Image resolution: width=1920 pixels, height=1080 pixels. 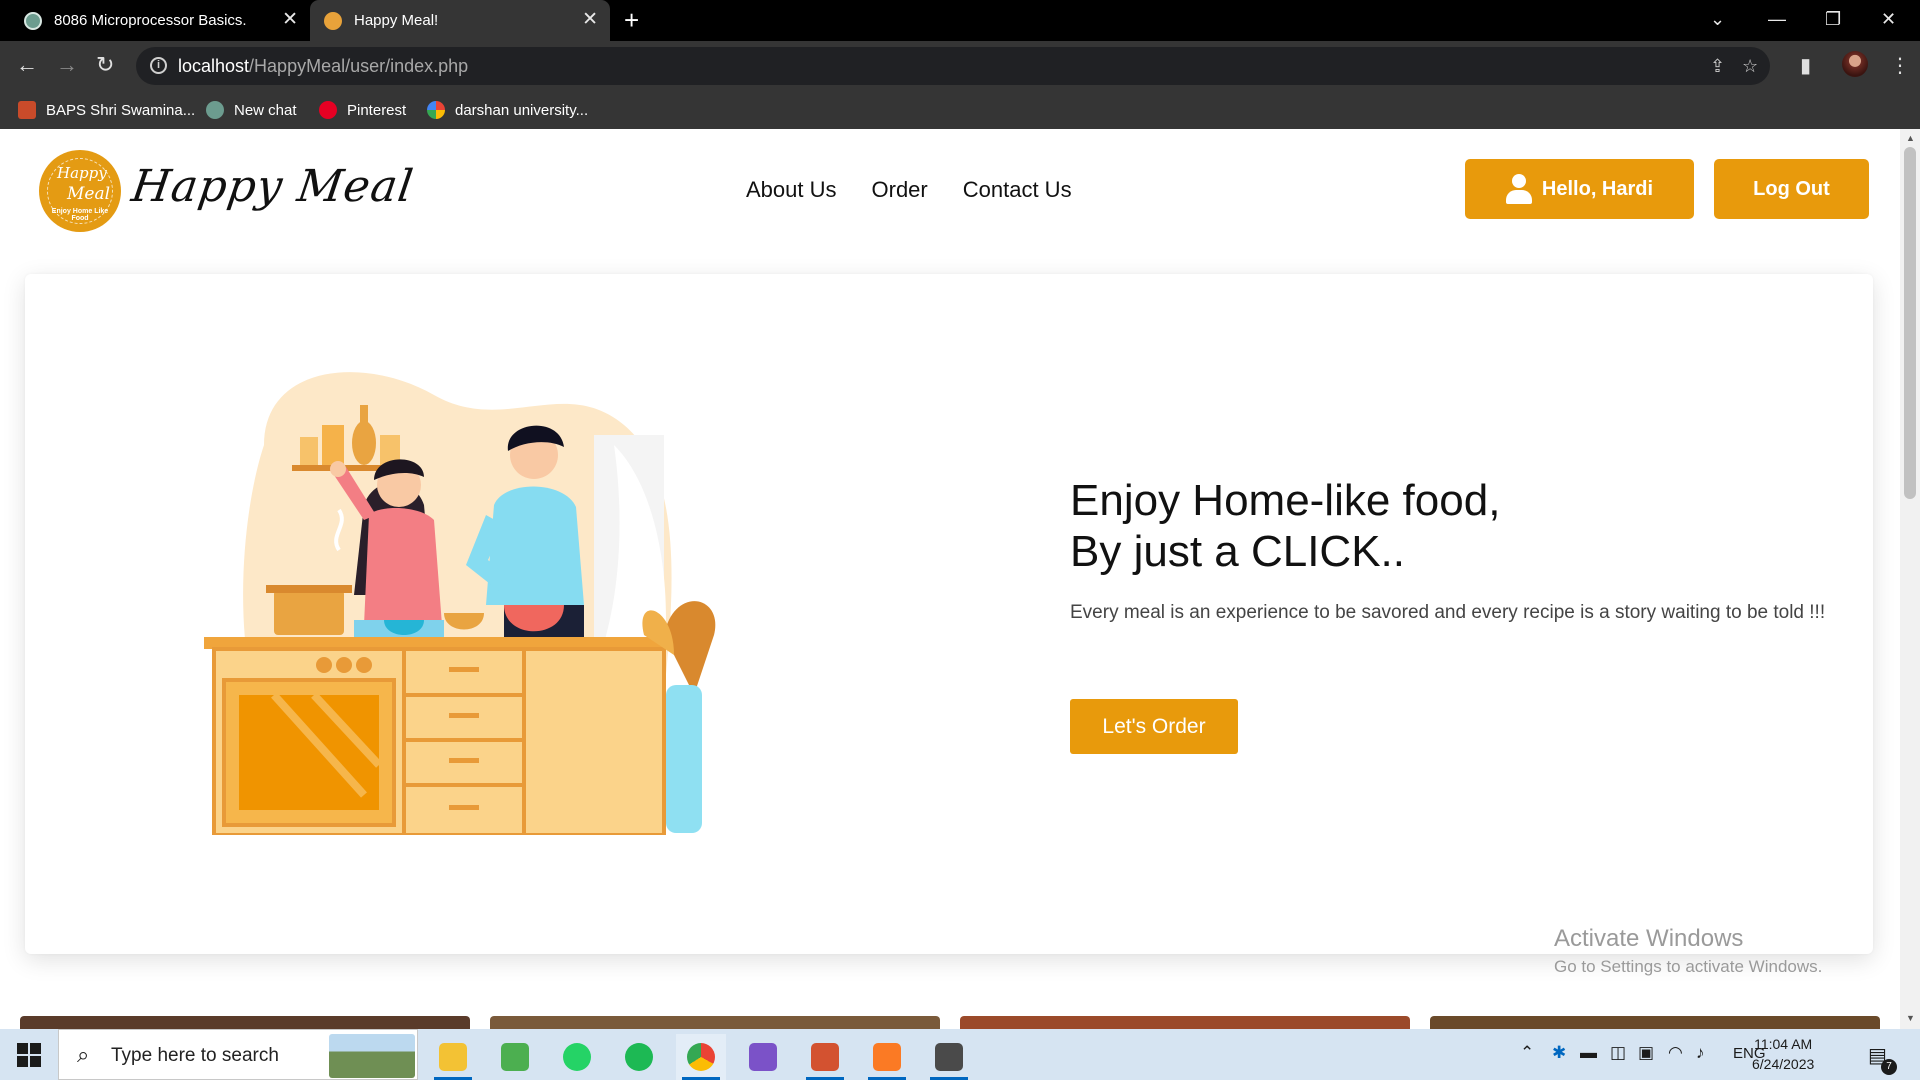 What do you see at coordinates (460, 603) in the screenshot?
I see `cooking-couple-illustration` at bounding box center [460, 603].